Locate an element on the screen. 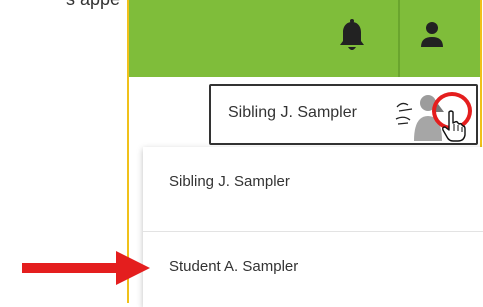  dropdown-item-label: Sibling J. Sampler is located at coordinates (229, 181).